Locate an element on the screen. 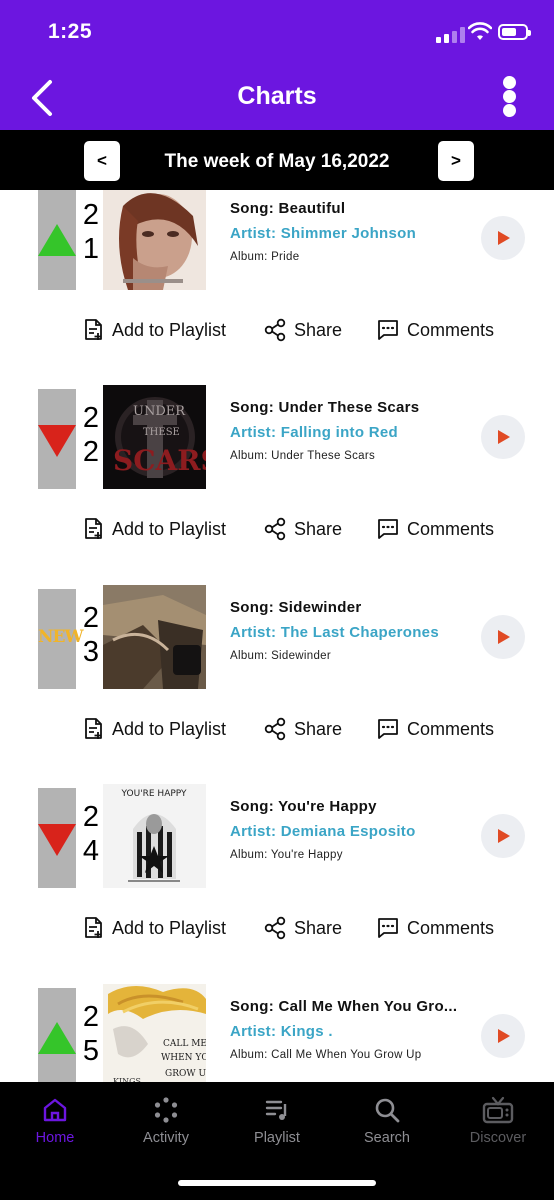 The image size is (554, 1200). artist-link: Artist: Falling into Red is located at coordinates (314, 432).